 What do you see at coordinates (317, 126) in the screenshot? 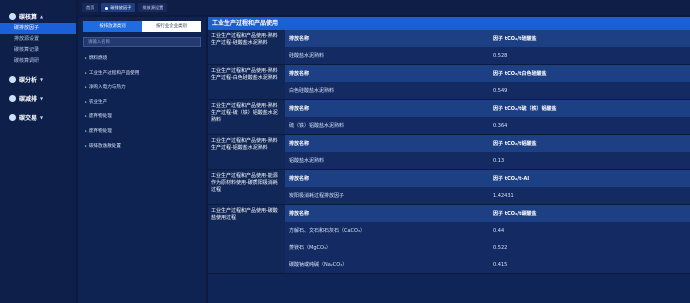
I see `emission-name-cell: 硫（铁）铝酸盐水泥熟料` at bounding box center [317, 126].